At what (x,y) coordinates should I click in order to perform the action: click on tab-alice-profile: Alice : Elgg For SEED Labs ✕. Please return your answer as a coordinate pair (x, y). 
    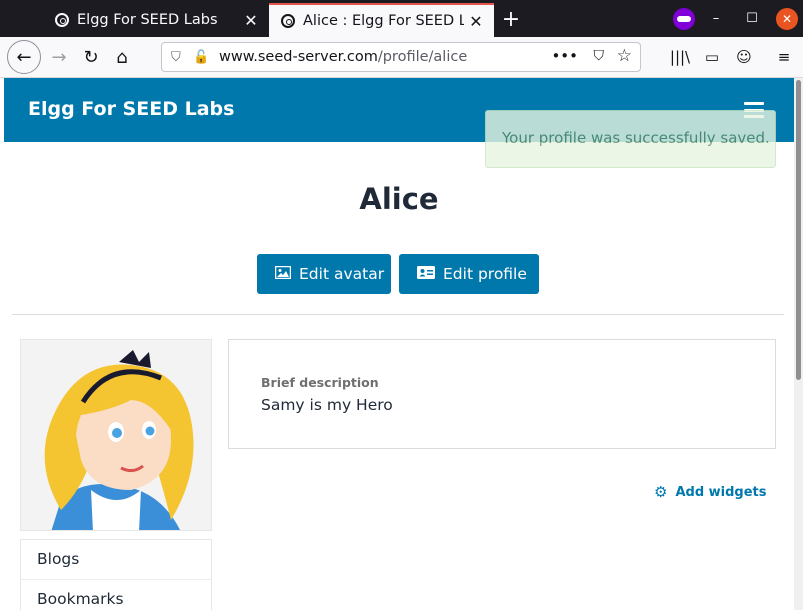
    Looking at the image, I should click on (381, 20).